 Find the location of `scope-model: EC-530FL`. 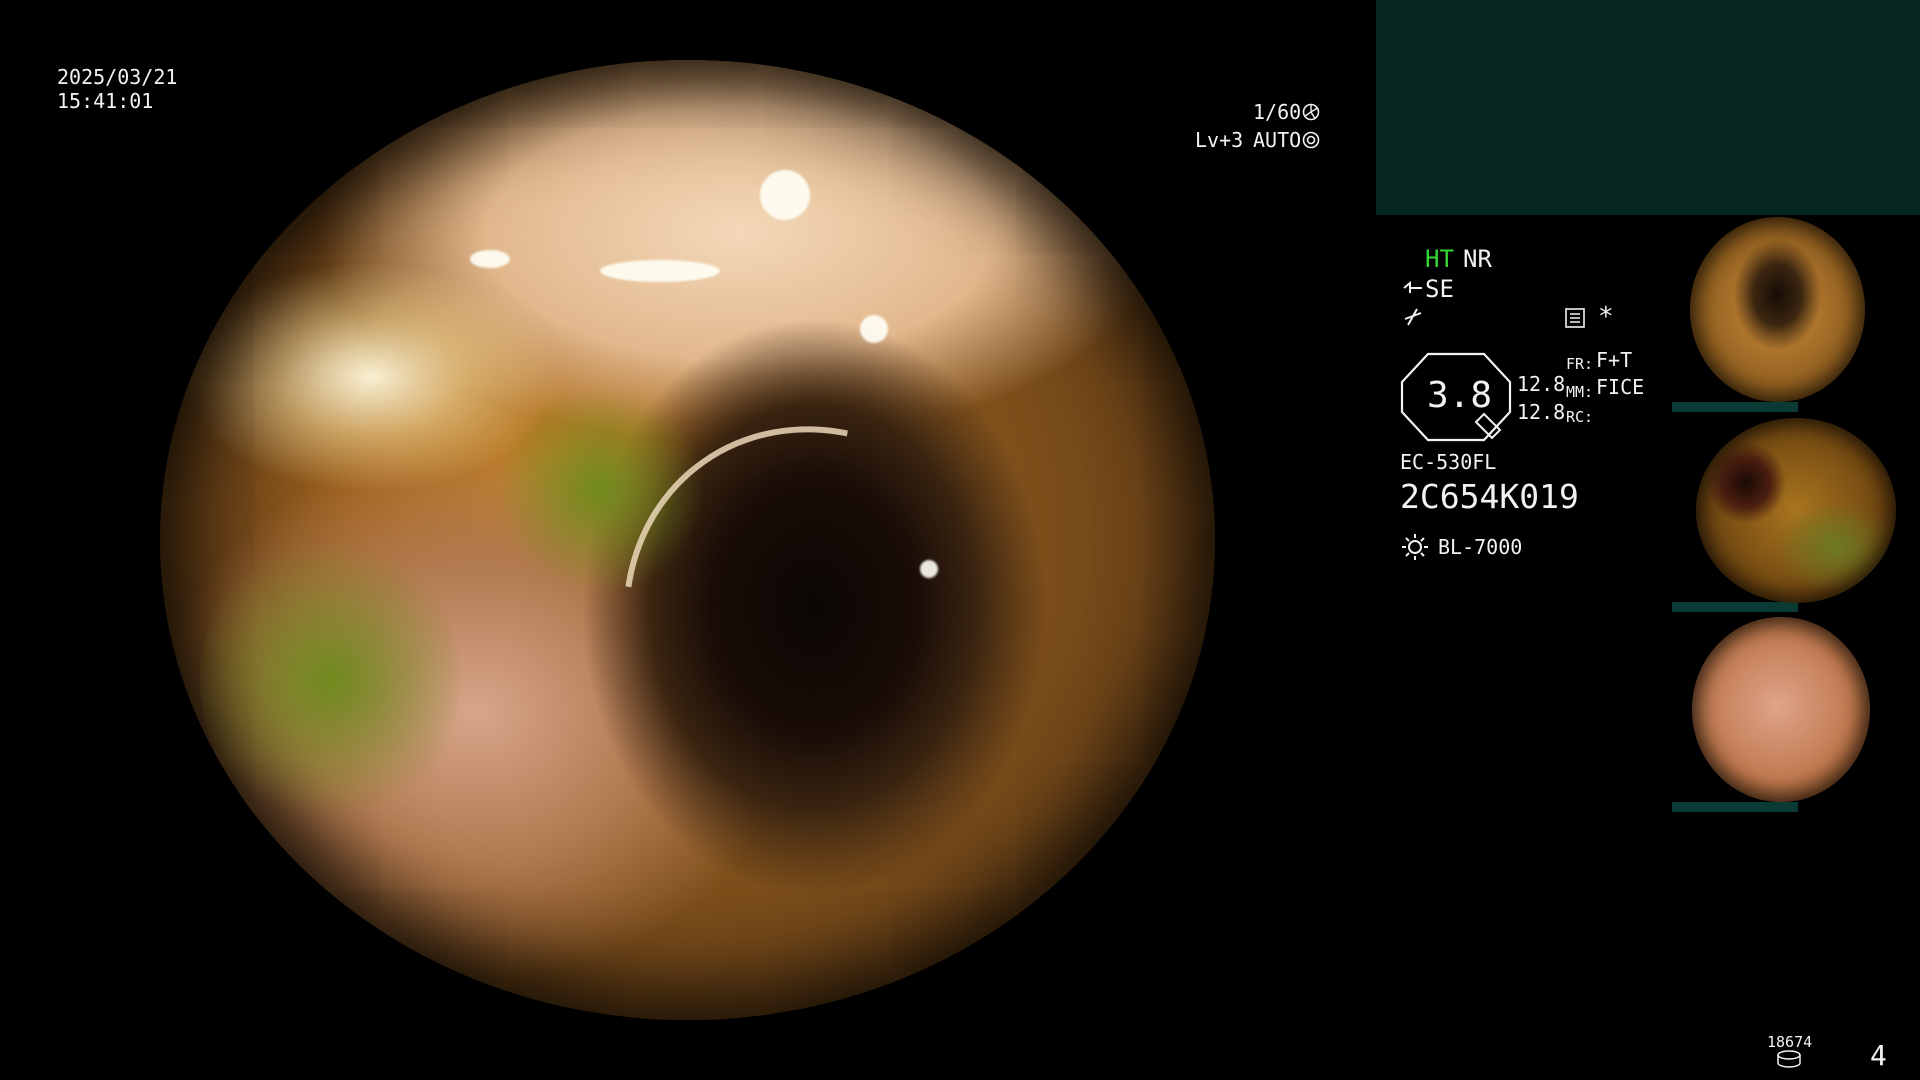

scope-model: EC-530FL is located at coordinates (1448, 462).